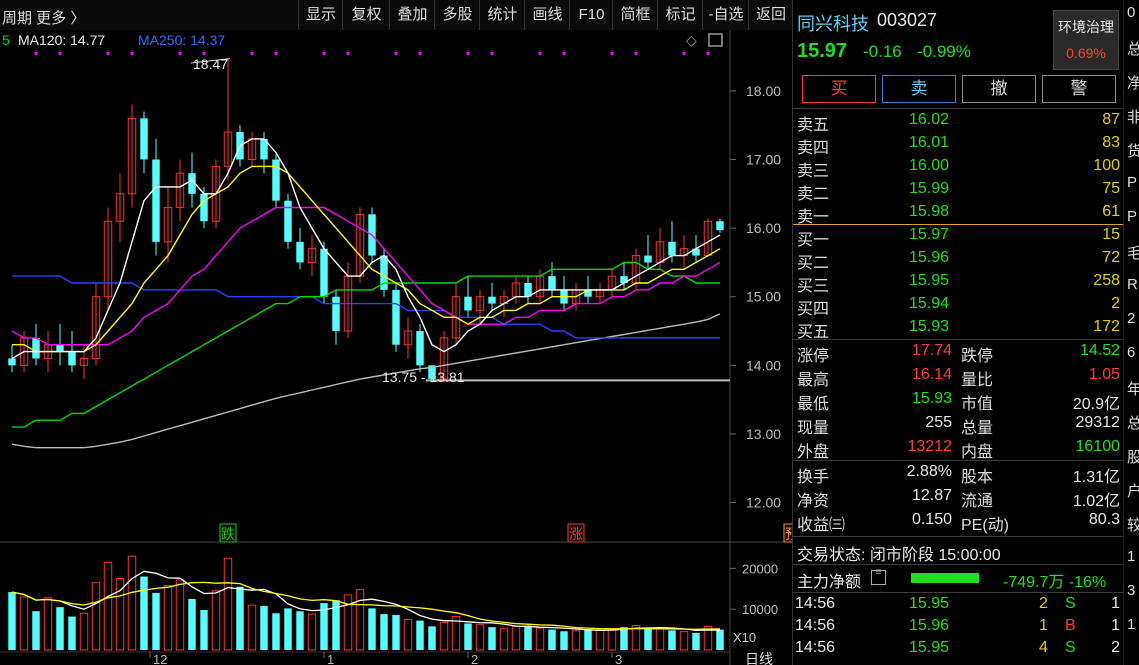 This screenshot has height=665, width=1139. What do you see at coordinates (931, 519) in the screenshot?
I see `stat-value: 0.150` at bounding box center [931, 519].